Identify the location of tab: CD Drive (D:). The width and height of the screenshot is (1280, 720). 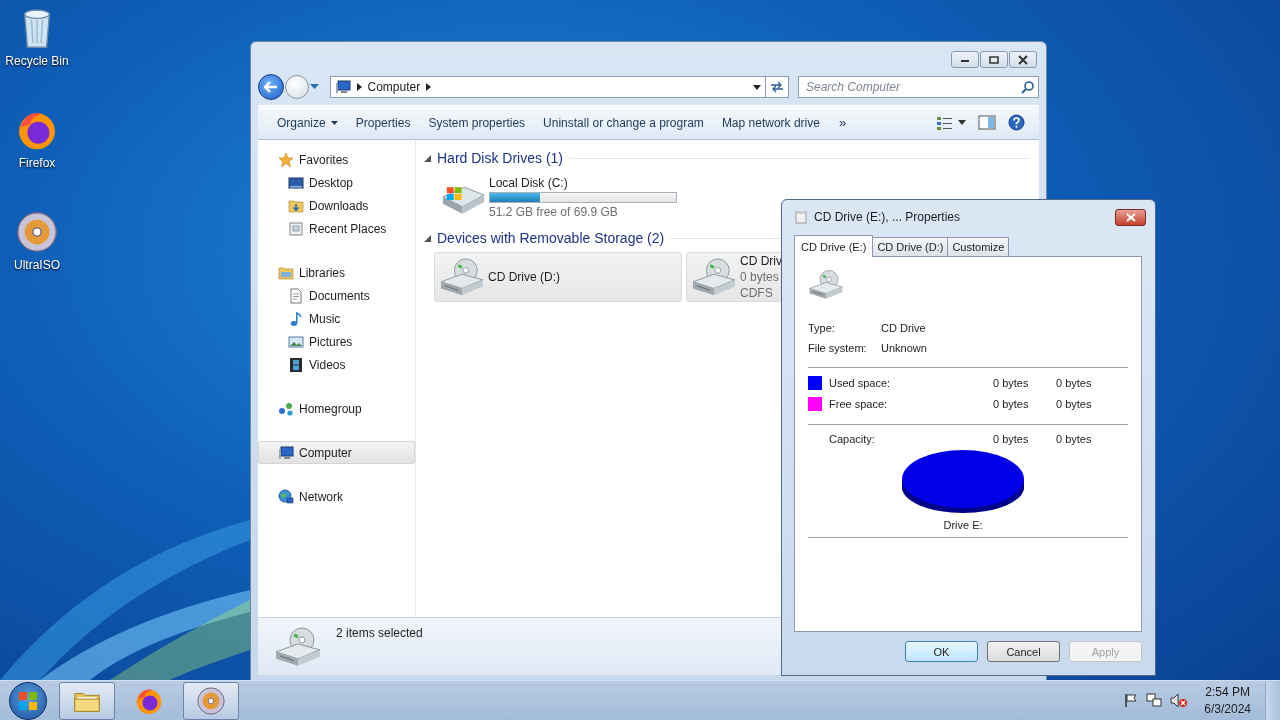
(910, 246).